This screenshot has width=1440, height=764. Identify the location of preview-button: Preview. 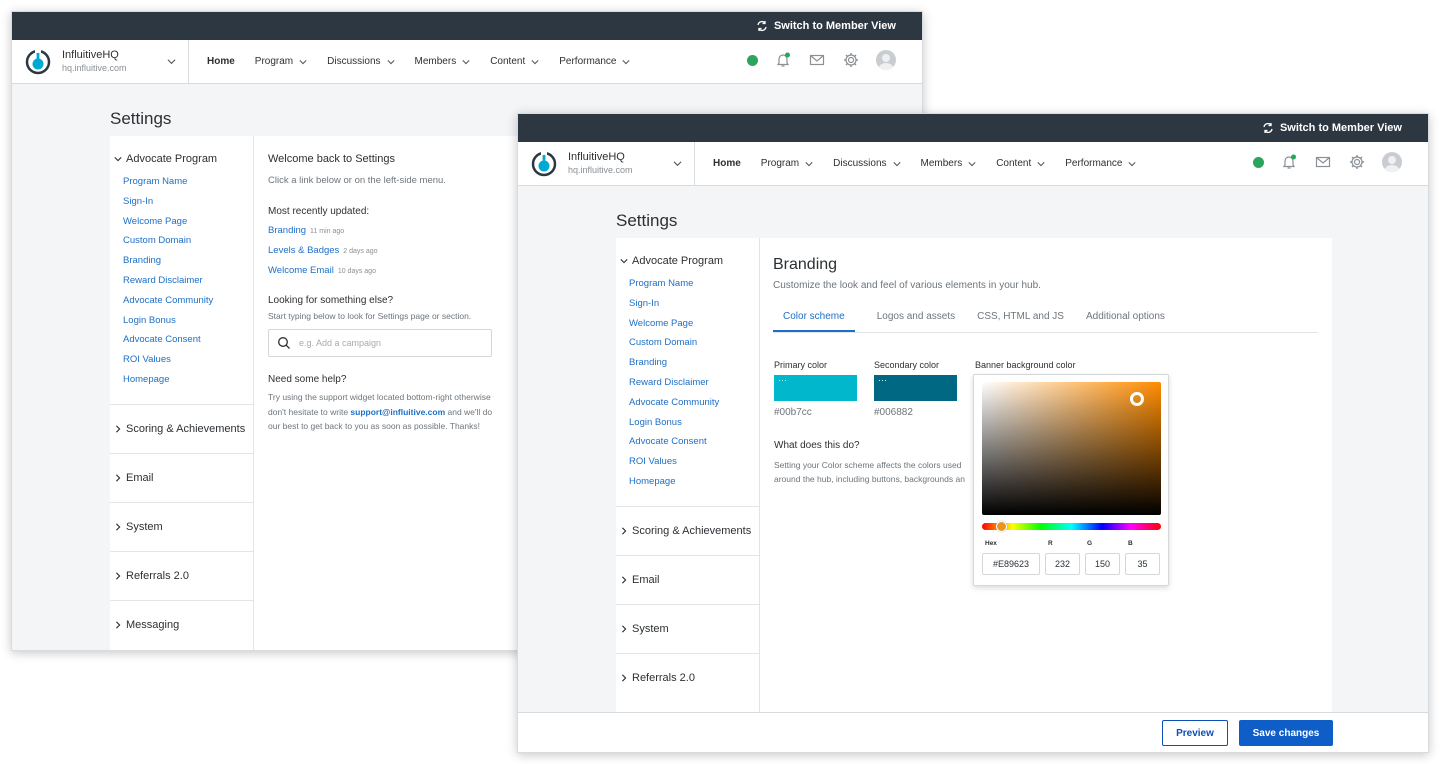
(1195, 733).